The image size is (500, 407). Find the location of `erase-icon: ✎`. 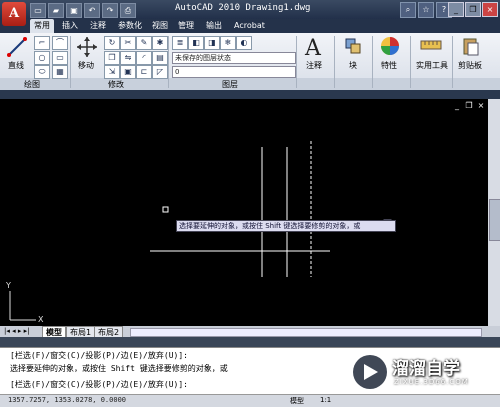

erase-icon: ✎ is located at coordinates (144, 43).